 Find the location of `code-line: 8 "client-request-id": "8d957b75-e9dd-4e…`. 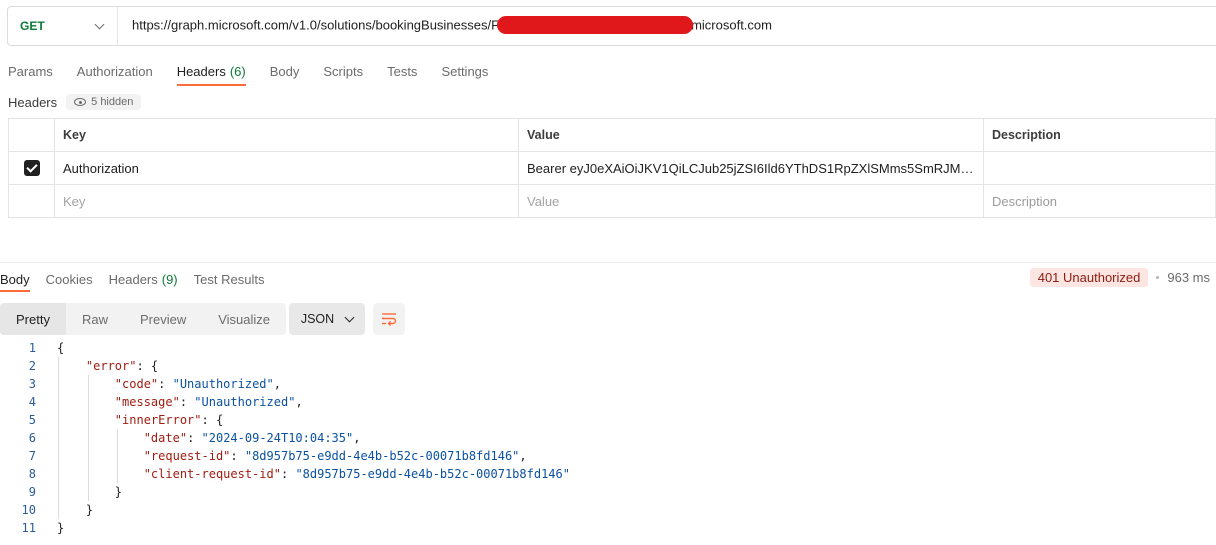

code-line: 8 "client-request-id": "8d957b75-e9dd-4e… is located at coordinates (608, 474).